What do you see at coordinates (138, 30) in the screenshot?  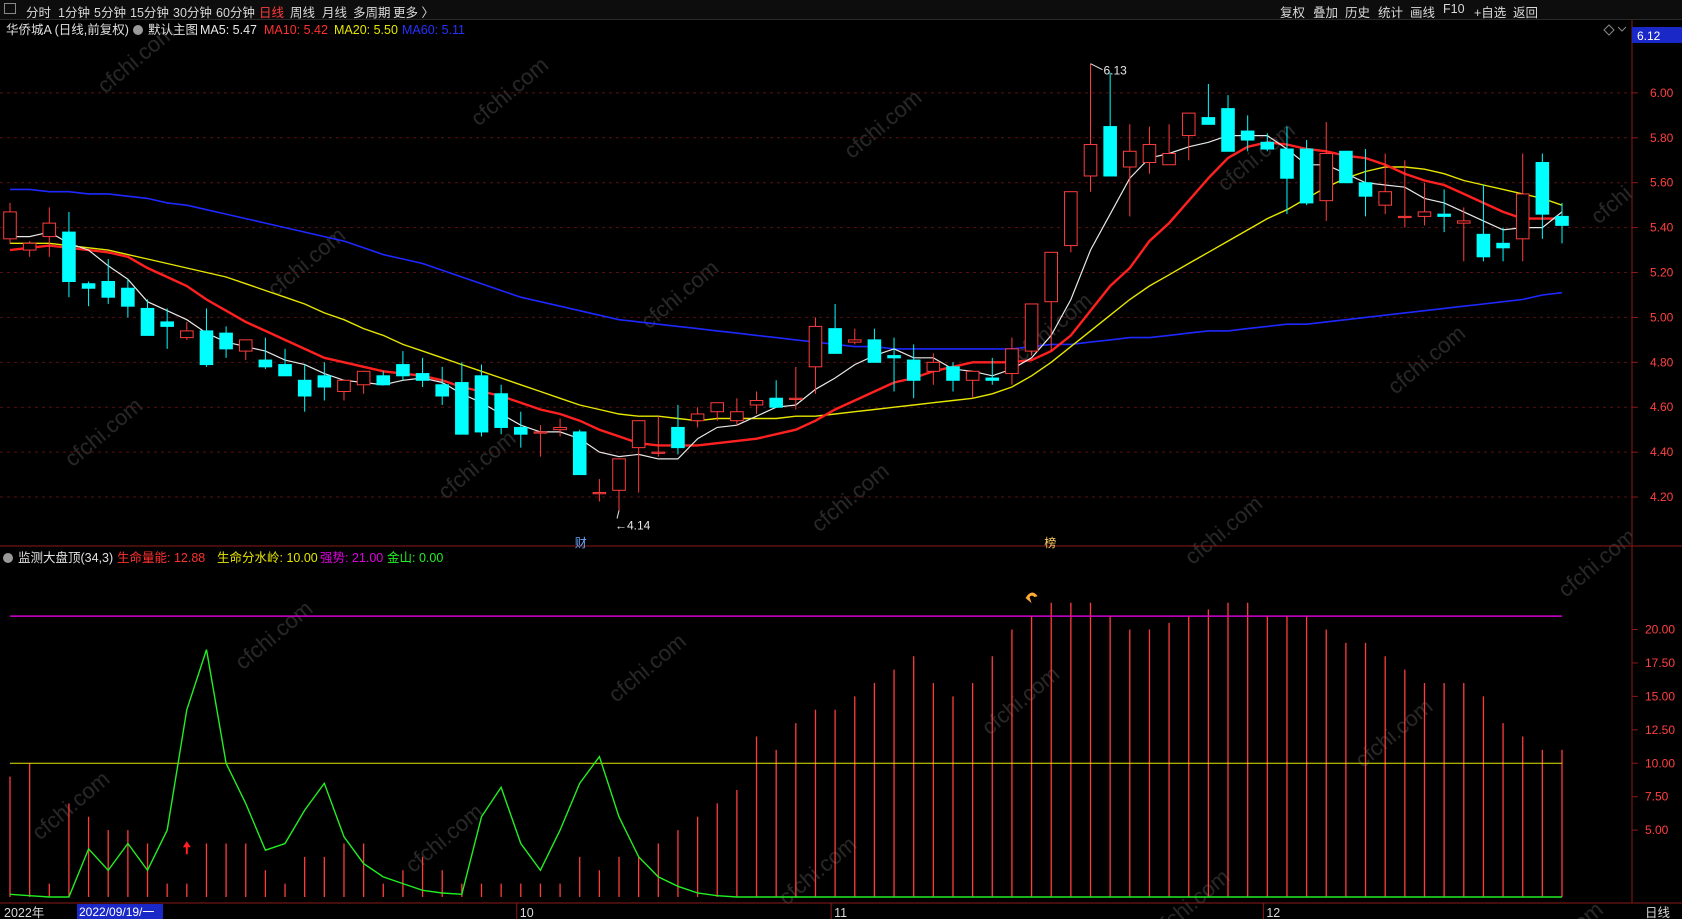 I see `indicator-toggle-icon` at bounding box center [138, 30].